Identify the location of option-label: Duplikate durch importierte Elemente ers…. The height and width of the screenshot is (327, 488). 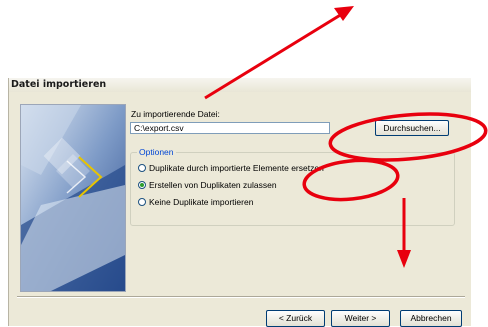
(236, 168).